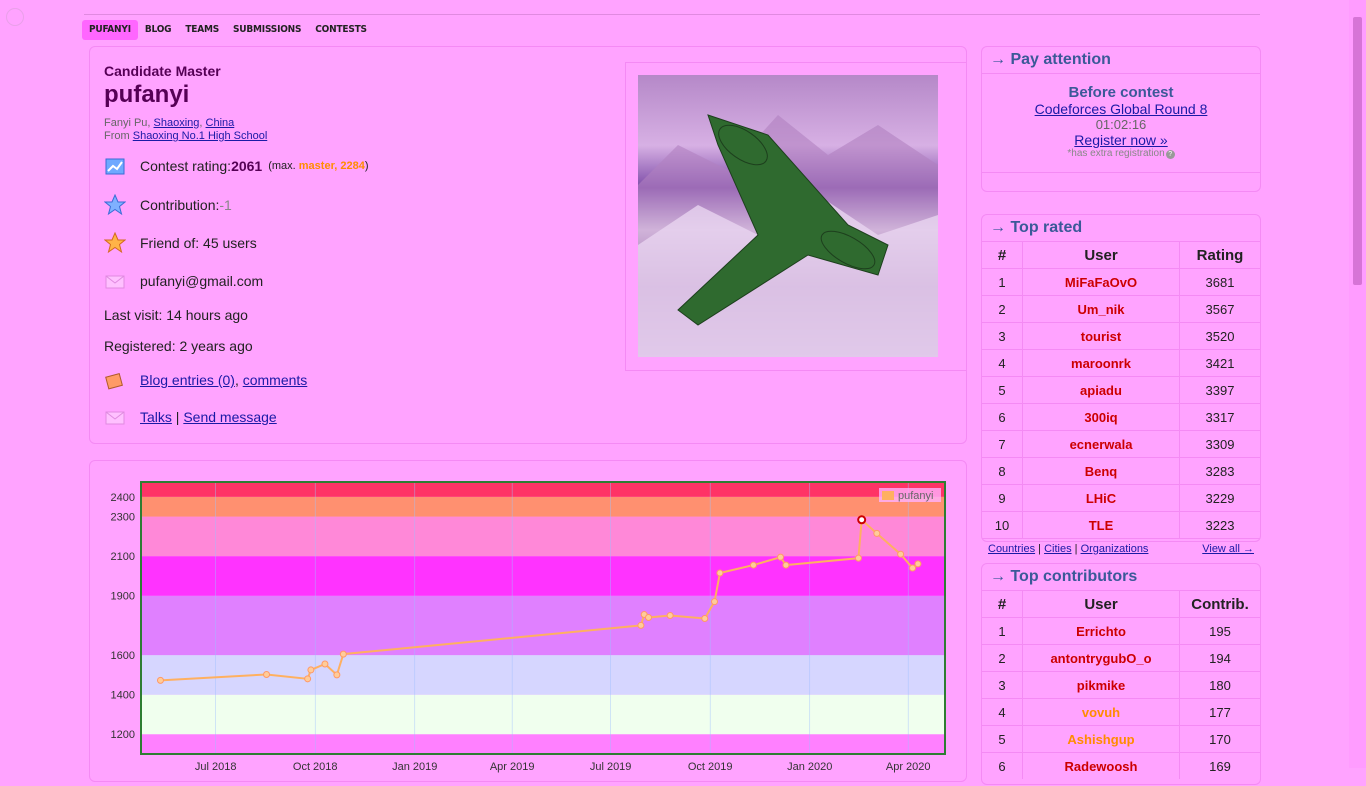 This screenshot has width=1366, height=786. I want to click on user-photo-frame, so click(796, 216).